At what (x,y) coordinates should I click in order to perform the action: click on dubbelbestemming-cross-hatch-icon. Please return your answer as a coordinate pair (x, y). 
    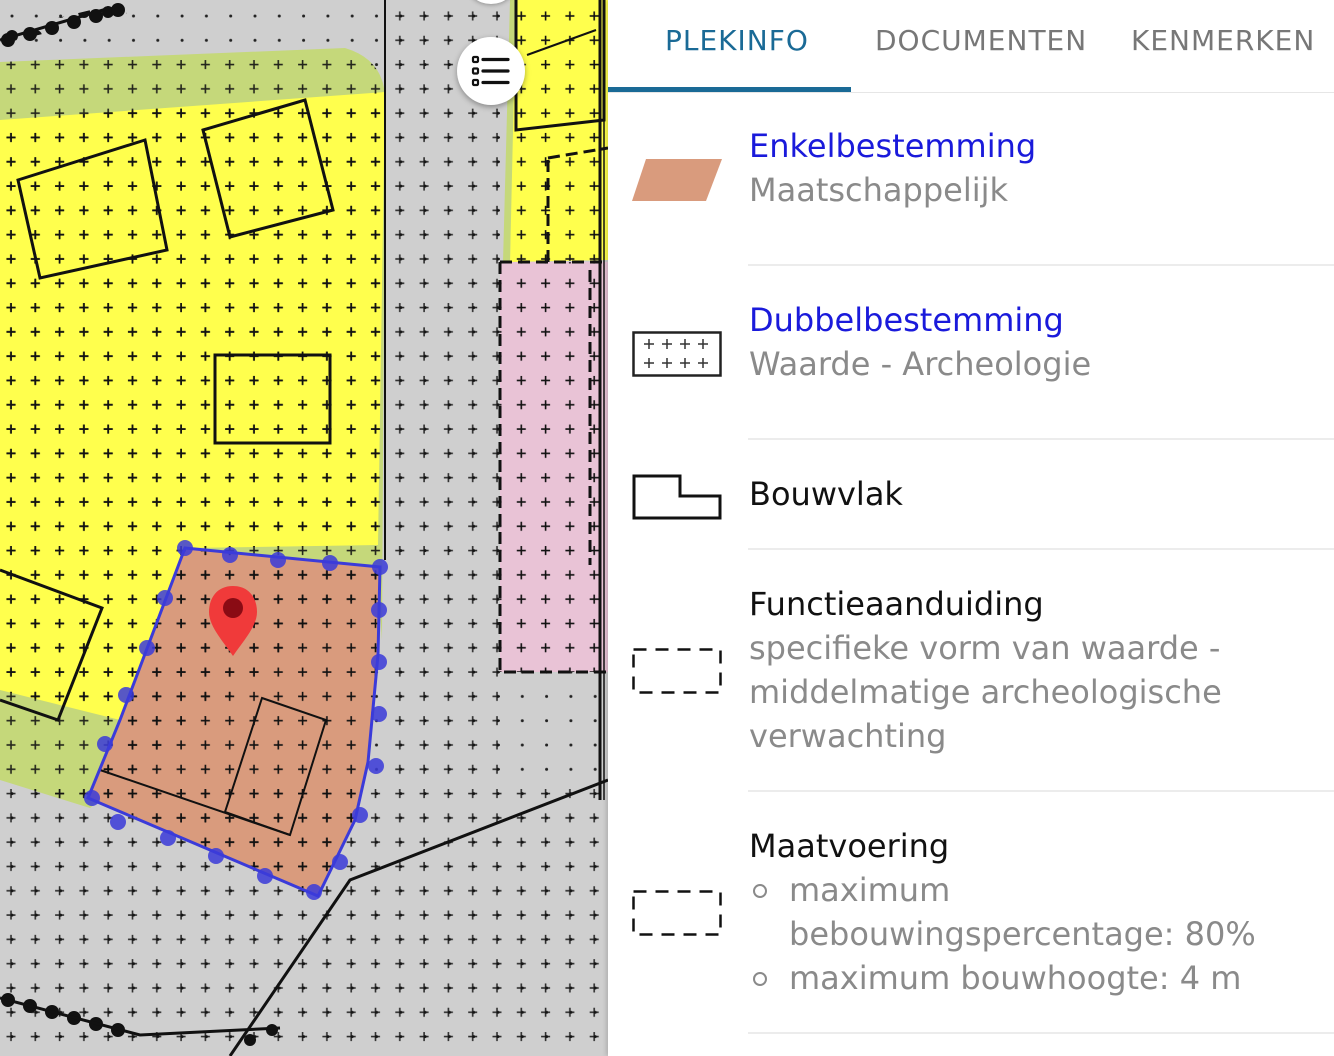
    Looking at the image, I should click on (677, 356).